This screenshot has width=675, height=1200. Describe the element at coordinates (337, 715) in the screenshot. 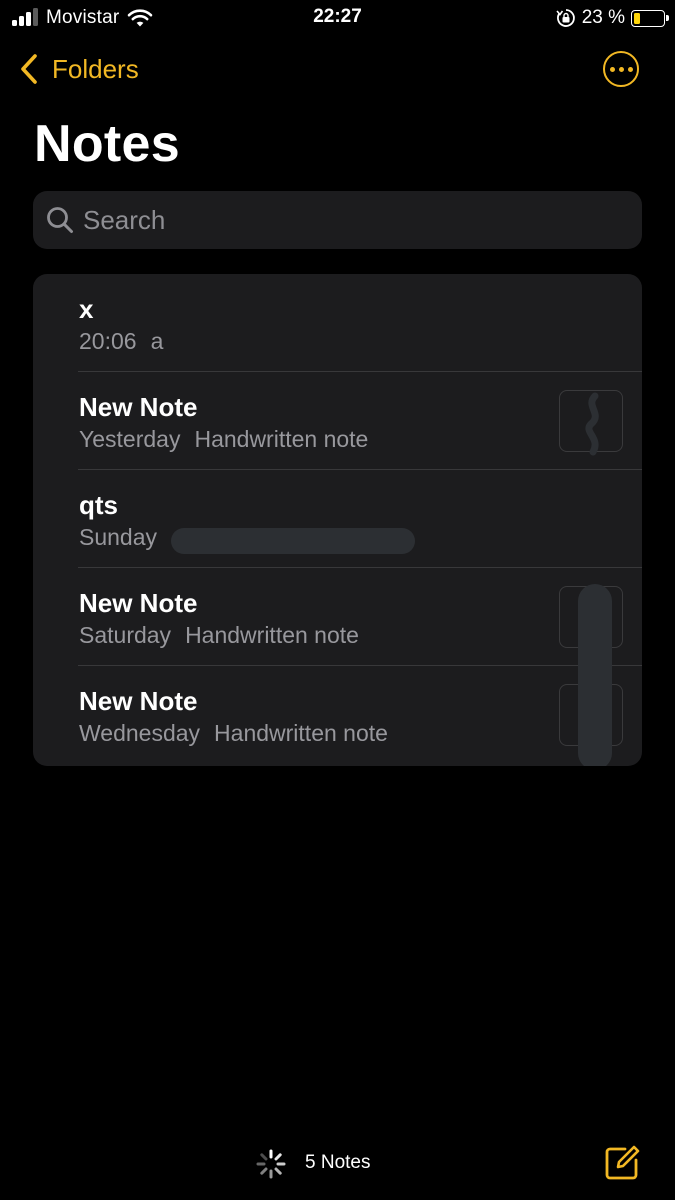

I see `note-row: New Note Wednesday Handwritten note` at that location.